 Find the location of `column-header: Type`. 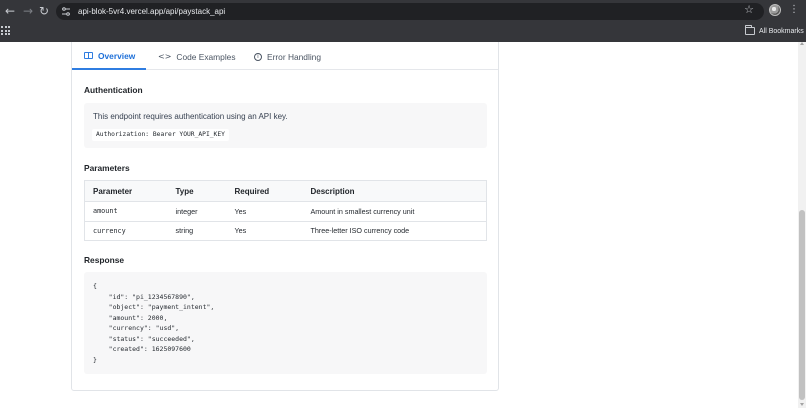

column-header: Type is located at coordinates (197, 191).